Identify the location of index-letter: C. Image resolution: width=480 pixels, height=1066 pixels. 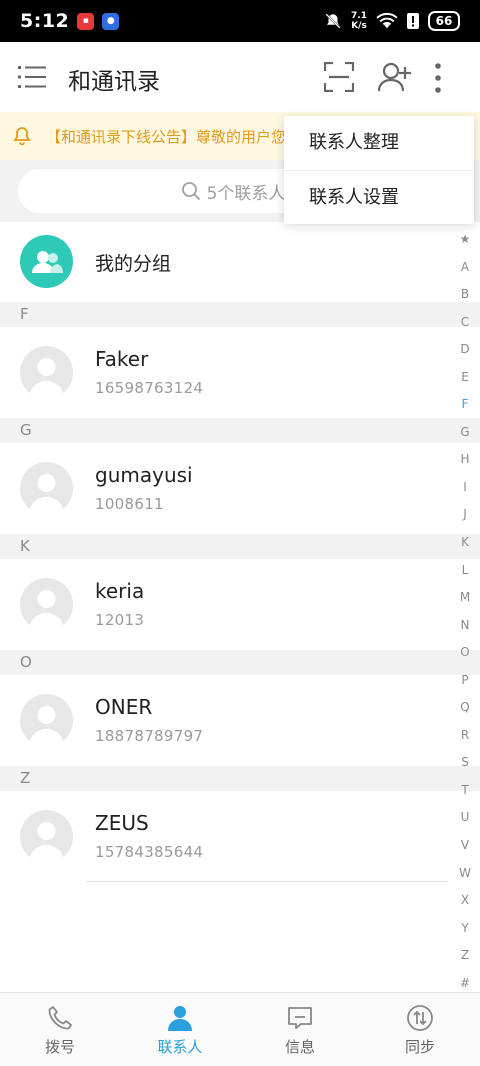
(465, 322).